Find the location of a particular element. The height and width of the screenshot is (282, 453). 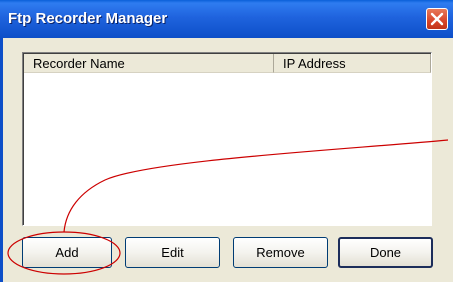

window-title: Ftp Recorder Manager is located at coordinates (88, 18).